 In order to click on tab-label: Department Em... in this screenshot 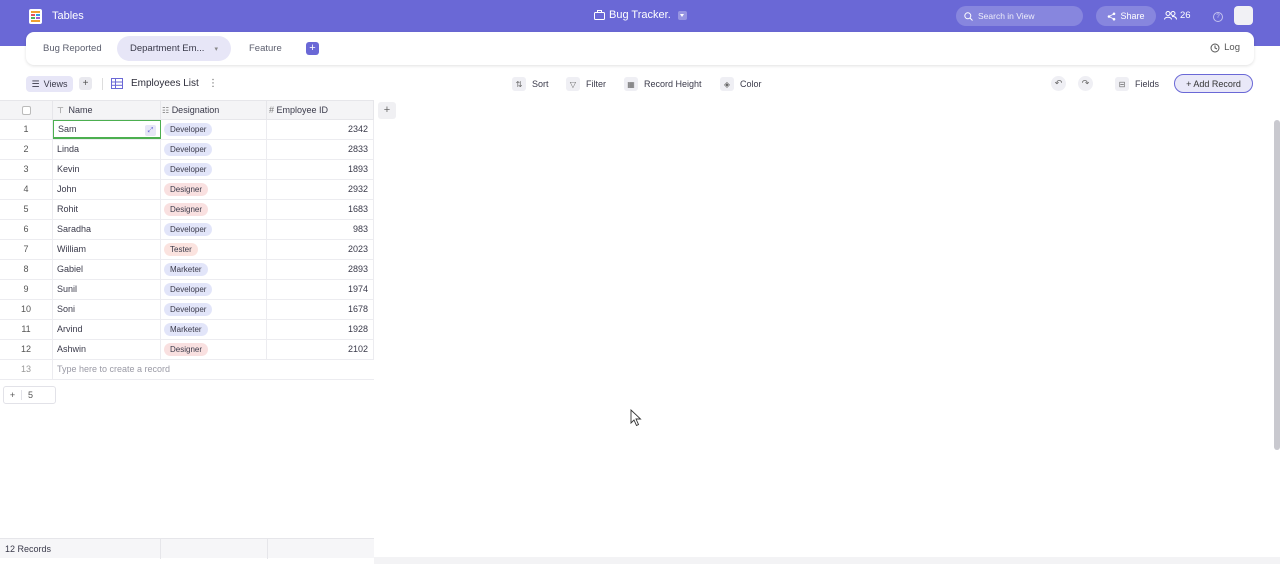, I will do `click(167, 48)`.